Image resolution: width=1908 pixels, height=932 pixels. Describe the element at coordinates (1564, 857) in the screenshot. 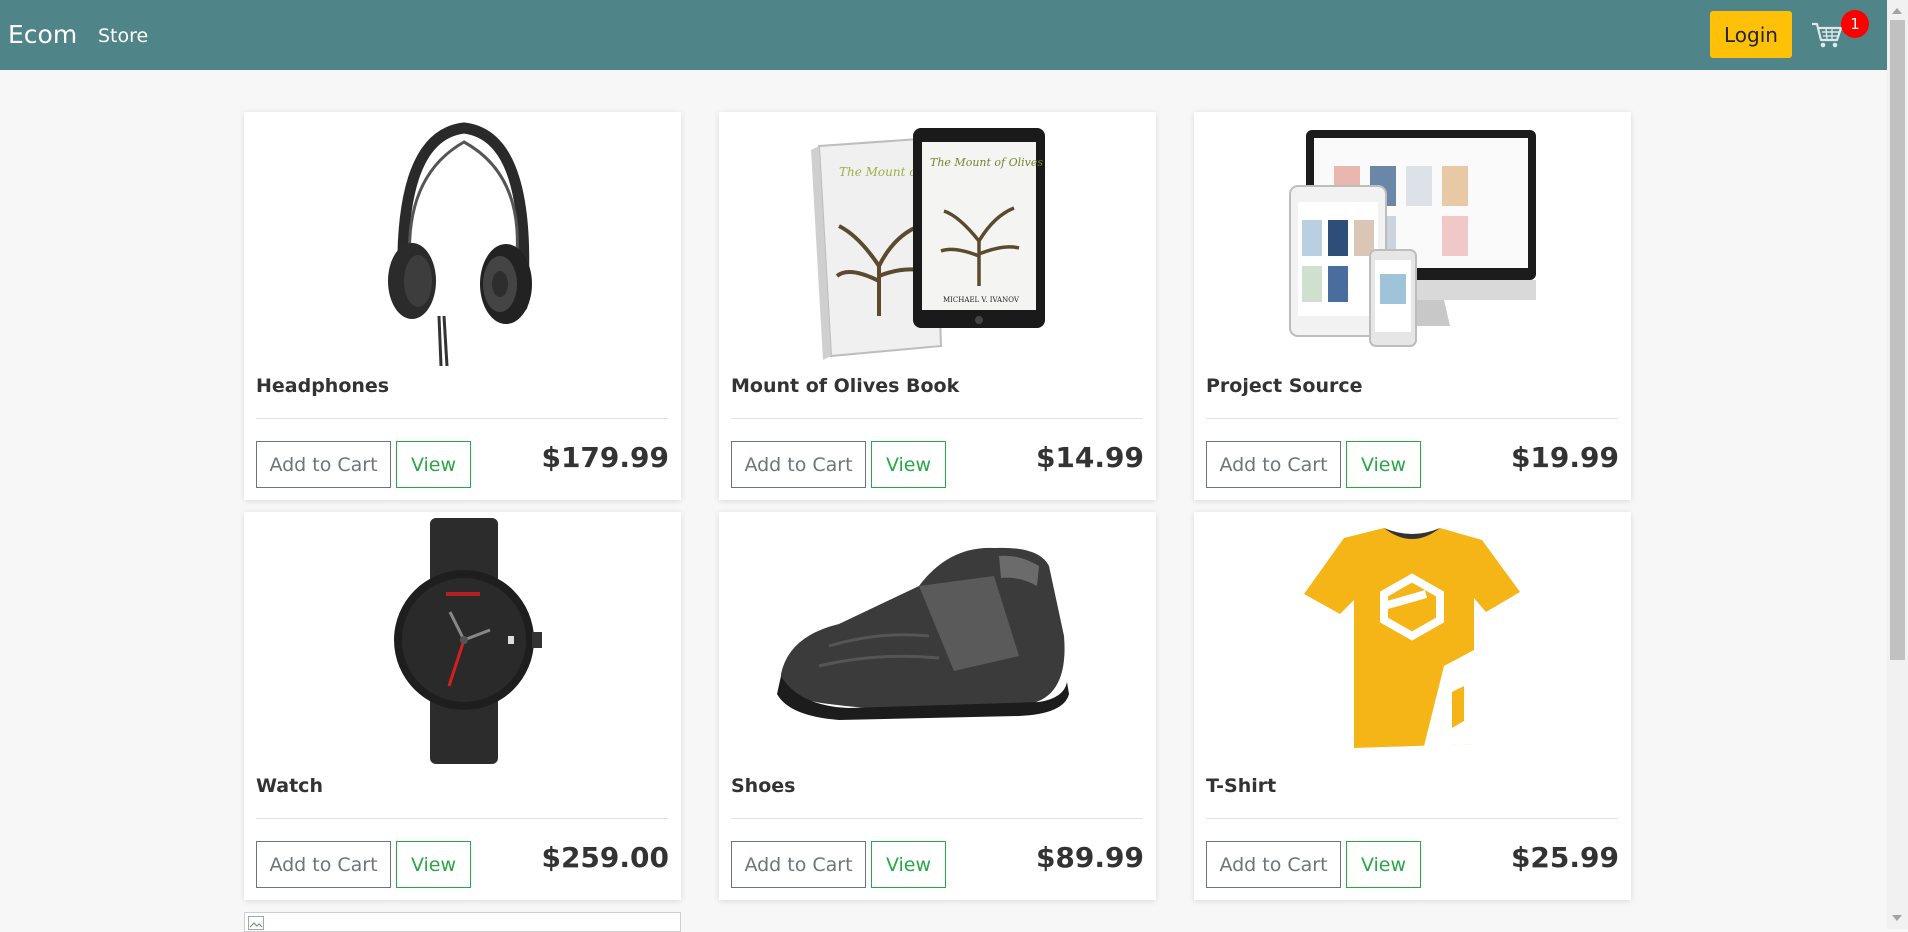

I see `product-price: $25.99` at that location.